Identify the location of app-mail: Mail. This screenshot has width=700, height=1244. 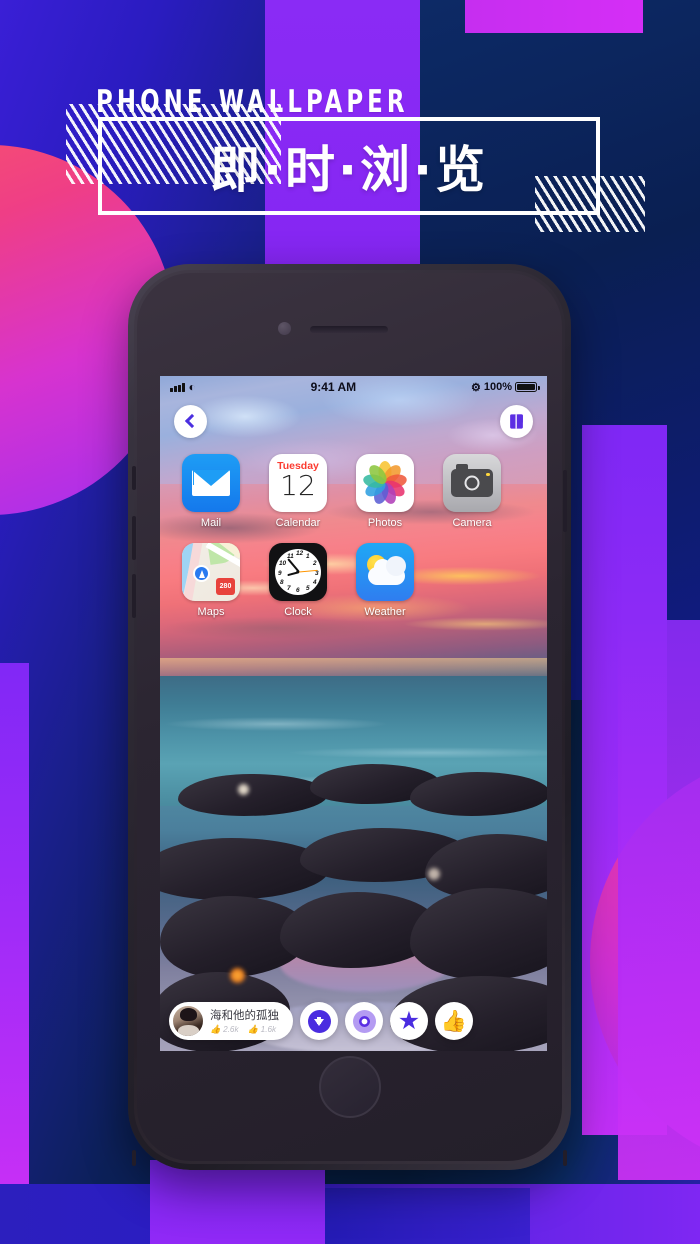
(211, 491).